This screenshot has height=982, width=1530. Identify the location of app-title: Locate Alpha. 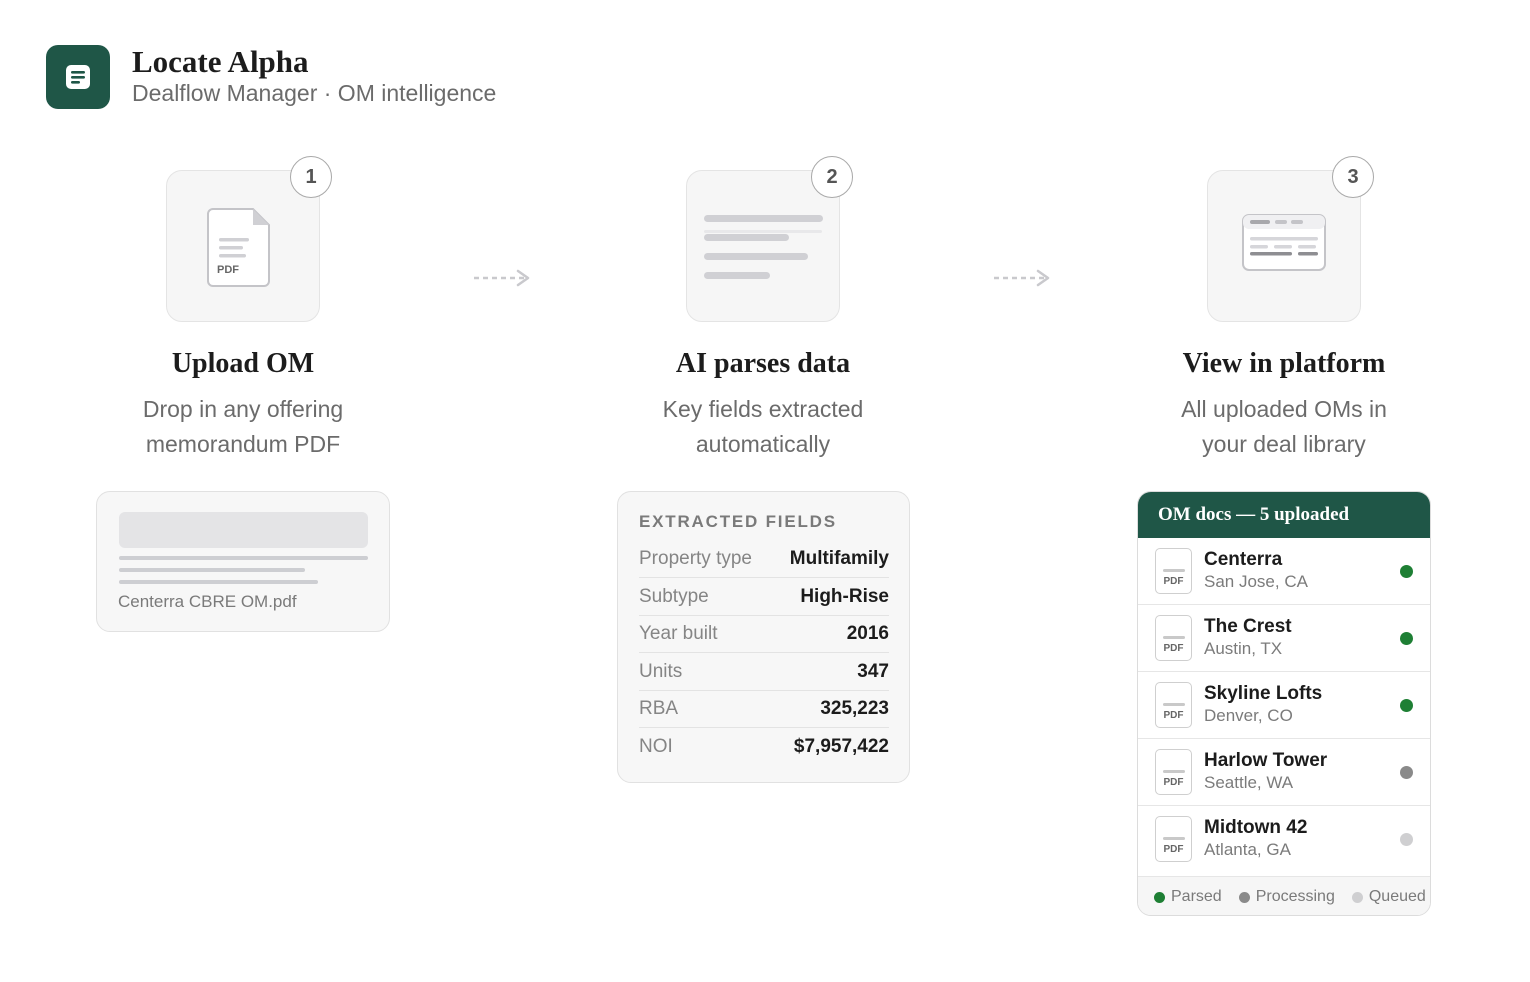
(220, 61).